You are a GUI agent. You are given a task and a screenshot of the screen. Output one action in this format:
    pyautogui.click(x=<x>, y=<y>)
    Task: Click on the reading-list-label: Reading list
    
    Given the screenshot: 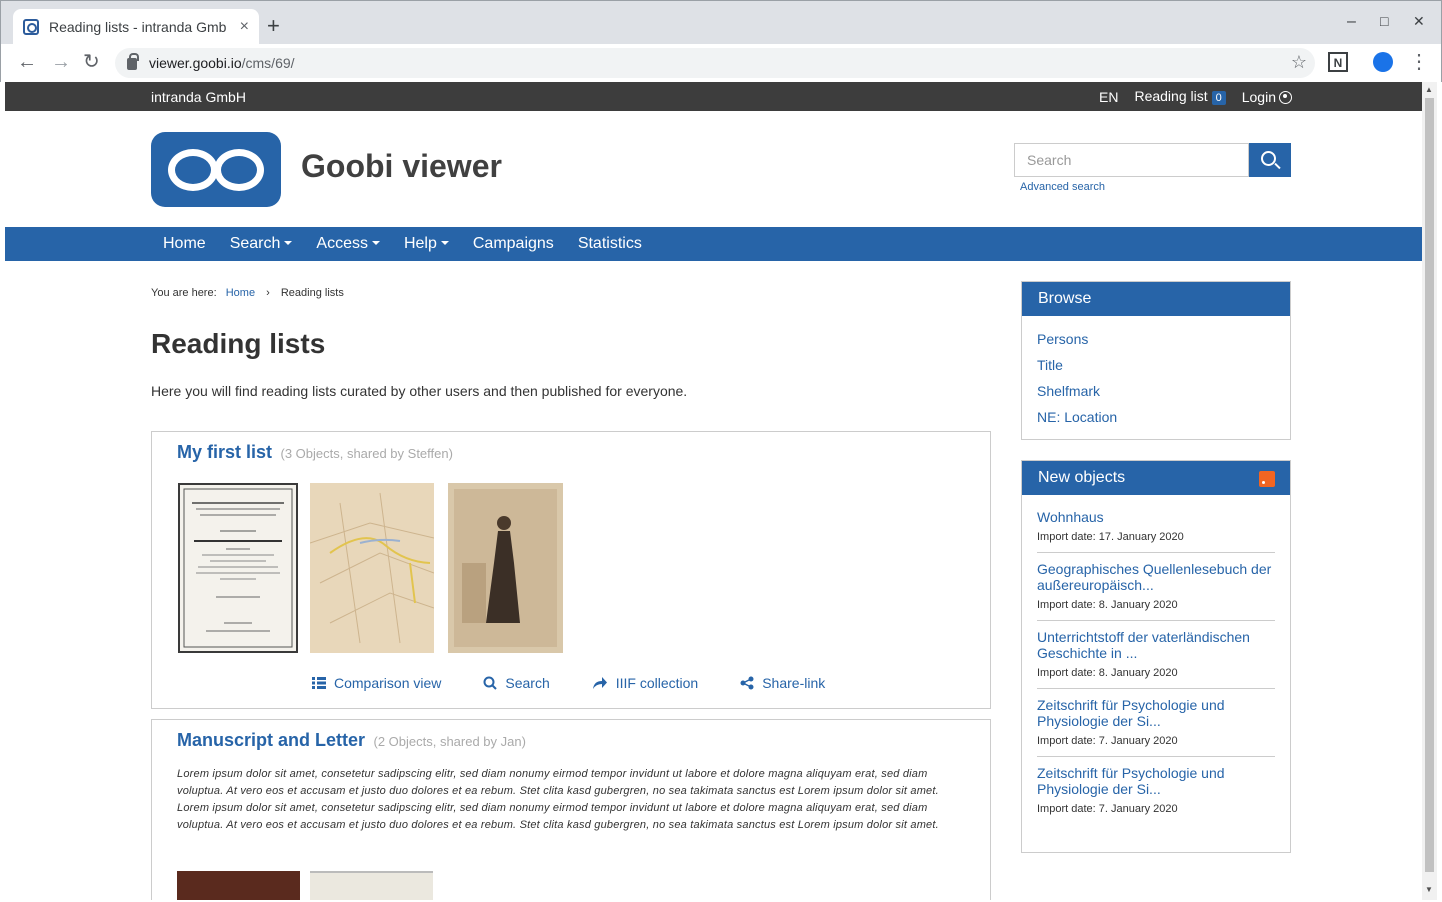 What is the action you would take?
    pyautogui.click(x=1171, y=96)
    